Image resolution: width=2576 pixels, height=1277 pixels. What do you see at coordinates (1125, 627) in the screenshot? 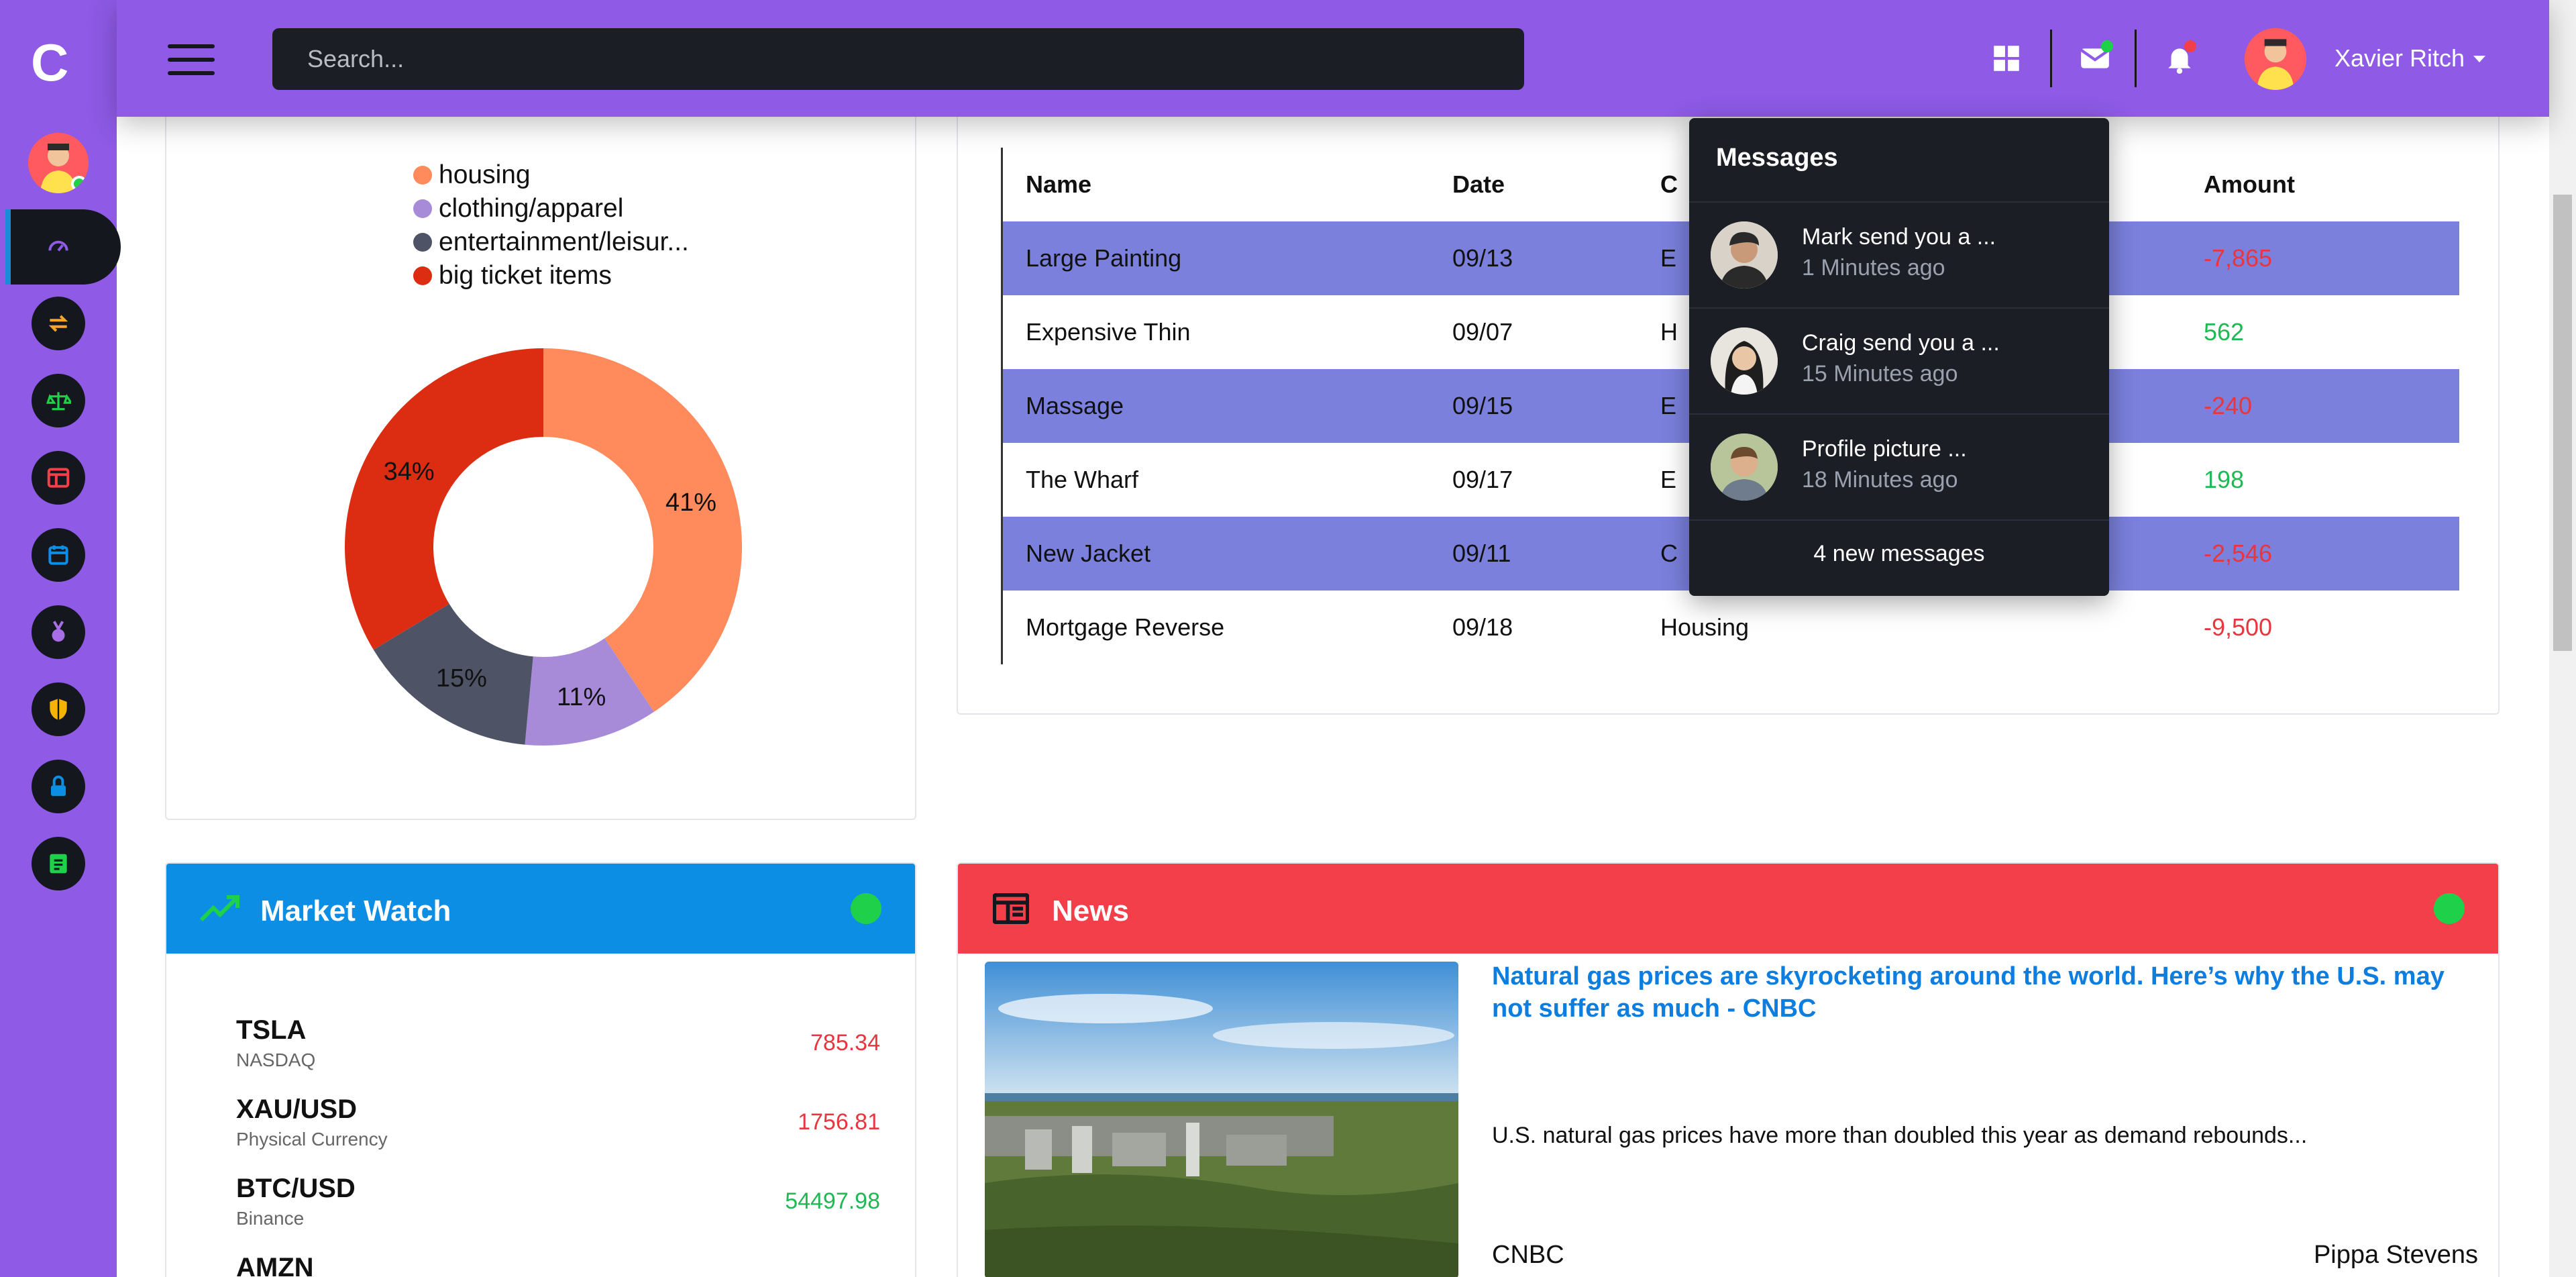
I see `cell-name: Mortgage Reverse` at bounding box center [1125, 627].